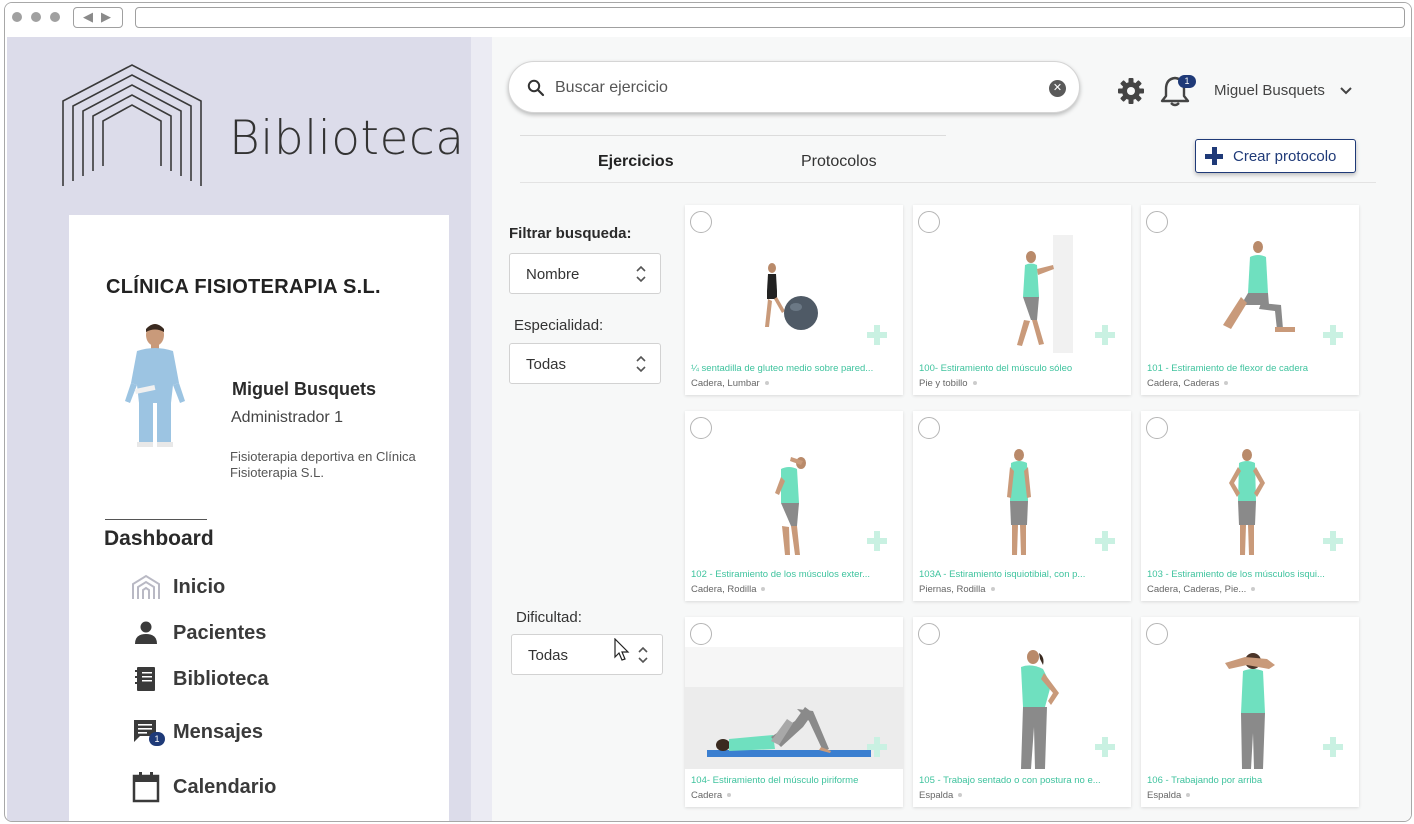  I want to click on search-bar: ✕, so click(794, 87).